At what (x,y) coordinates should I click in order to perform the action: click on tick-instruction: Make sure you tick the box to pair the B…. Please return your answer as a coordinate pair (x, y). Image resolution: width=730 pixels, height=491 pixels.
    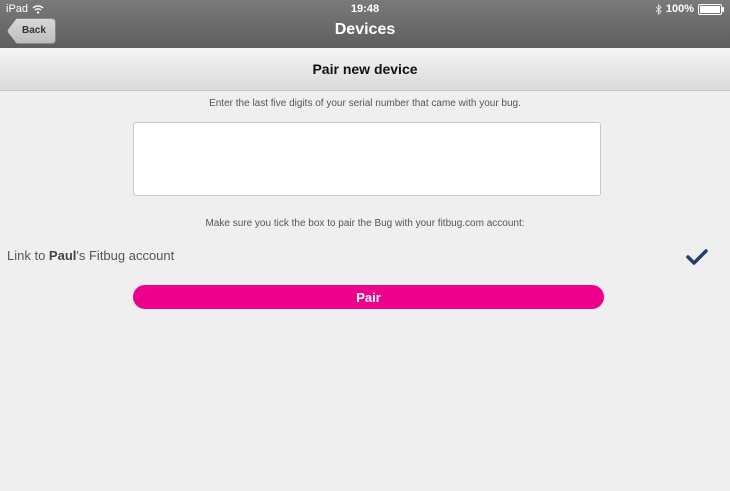
    Looking at the image, I should click on (365, 223).